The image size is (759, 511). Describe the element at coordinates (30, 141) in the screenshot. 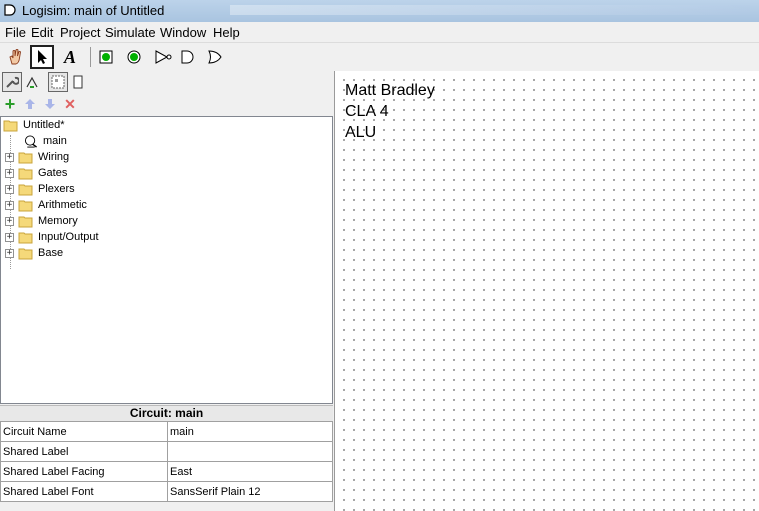

I see `circuit-icon` at that location.